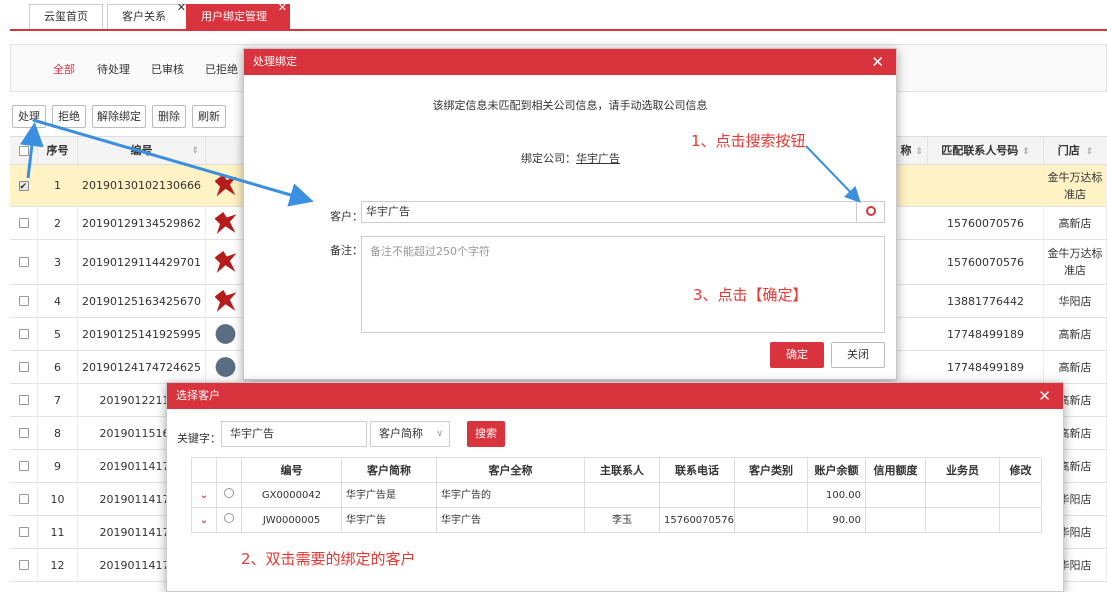  I want to click on row-store-cell: 高新店, so click(1075, 334).